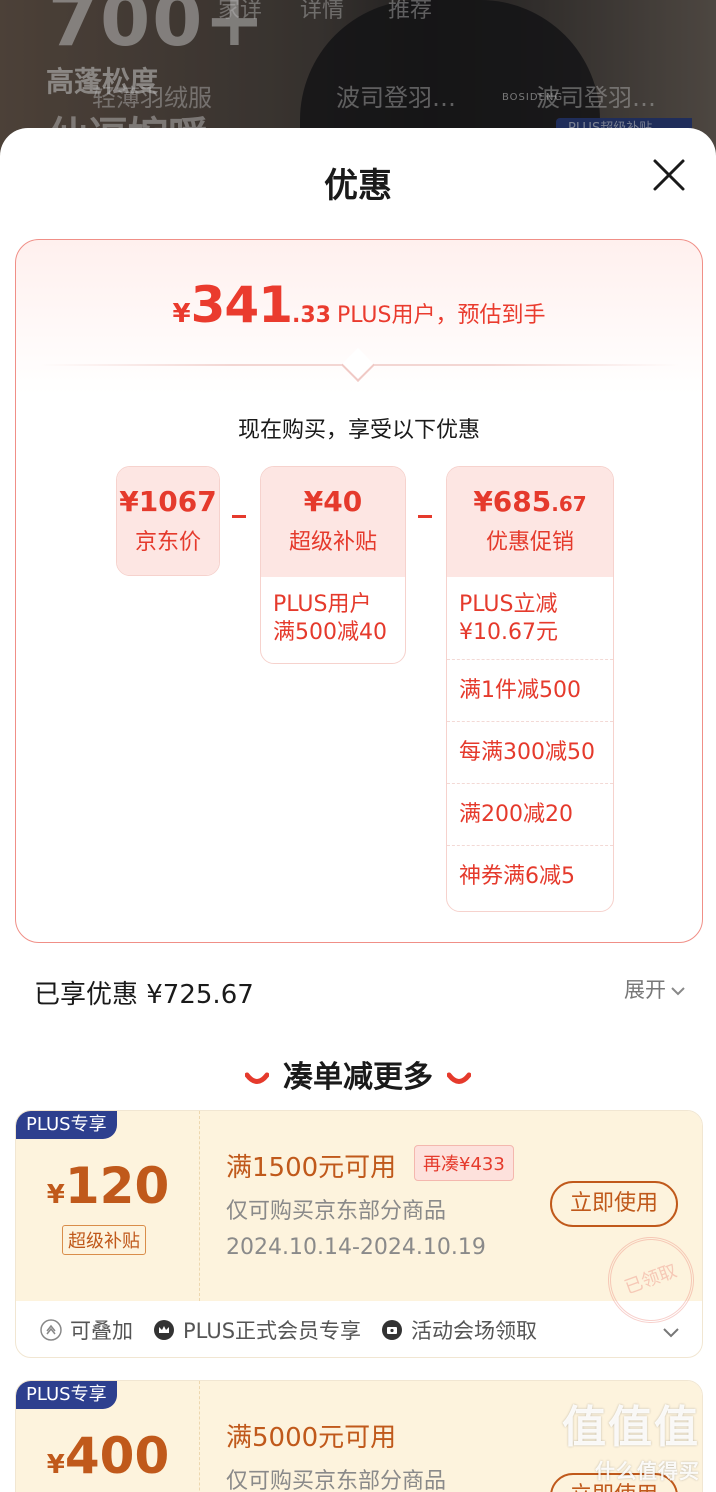  Describe the element at coordinates (51, 1330) in the screenshot. I see `stack-icon` at that location.